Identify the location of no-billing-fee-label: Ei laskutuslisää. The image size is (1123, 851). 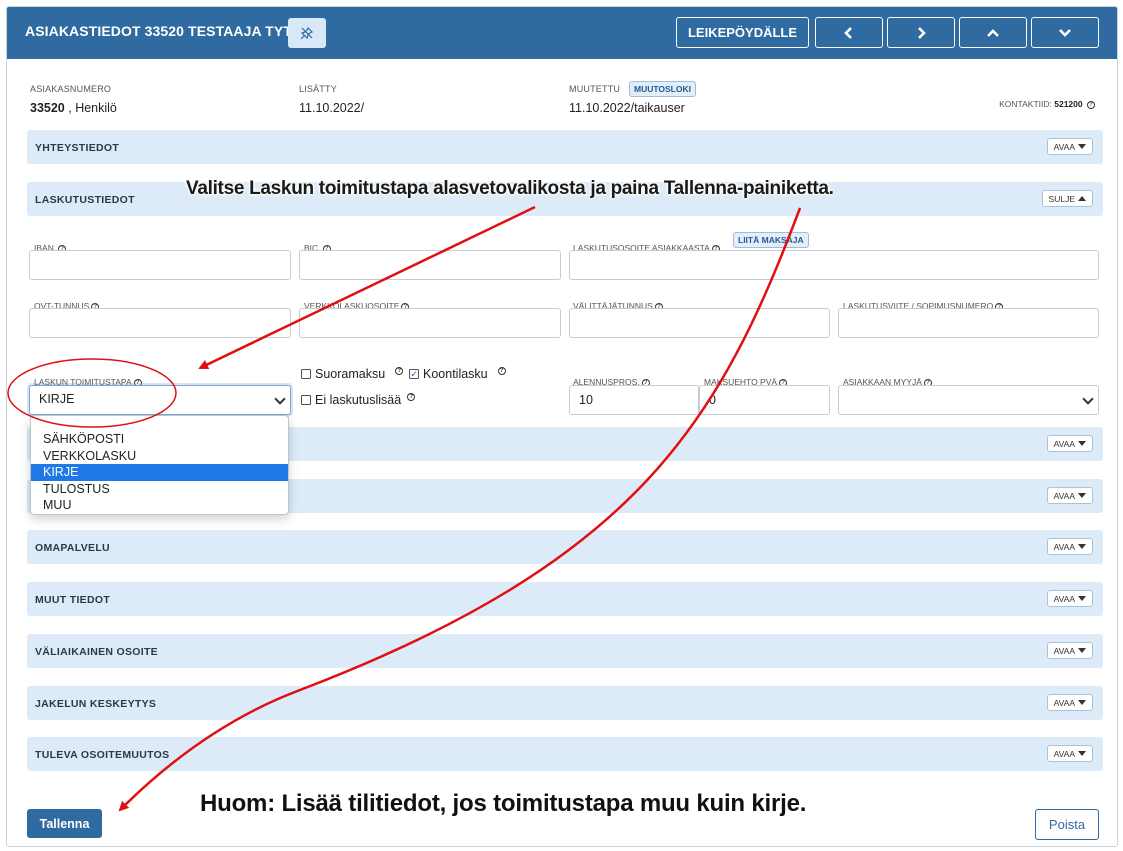
(358, 400).